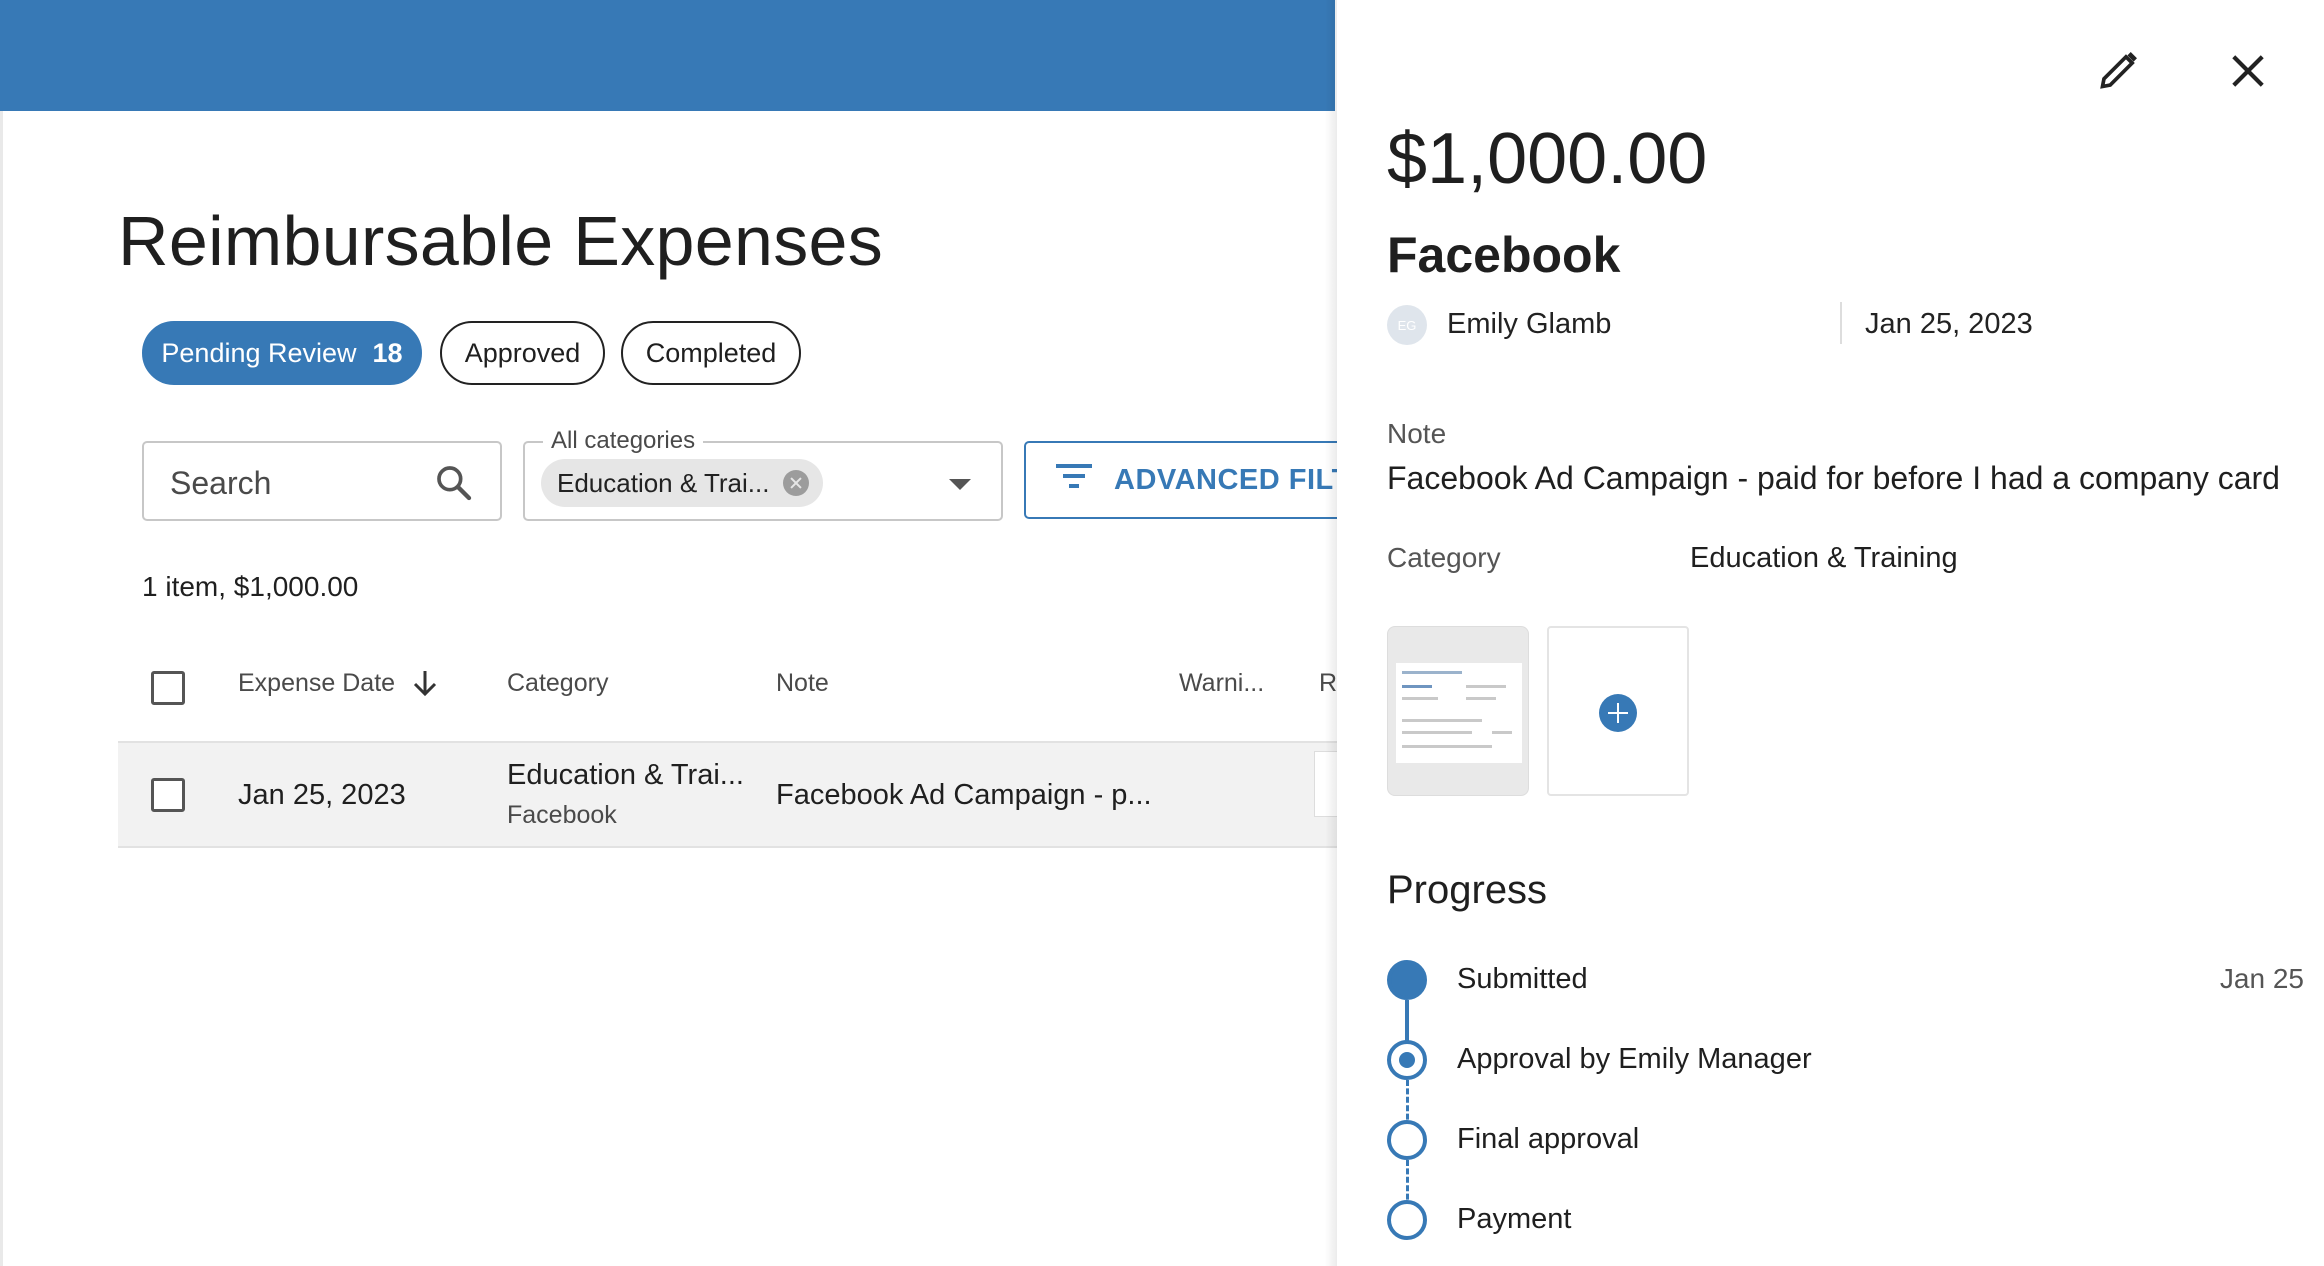 The image size is (2324, 1266). What do you see at coordinates (557, 683) in the screenshot?
I see `column-header-category: Category` at bounding box center [557, 683].